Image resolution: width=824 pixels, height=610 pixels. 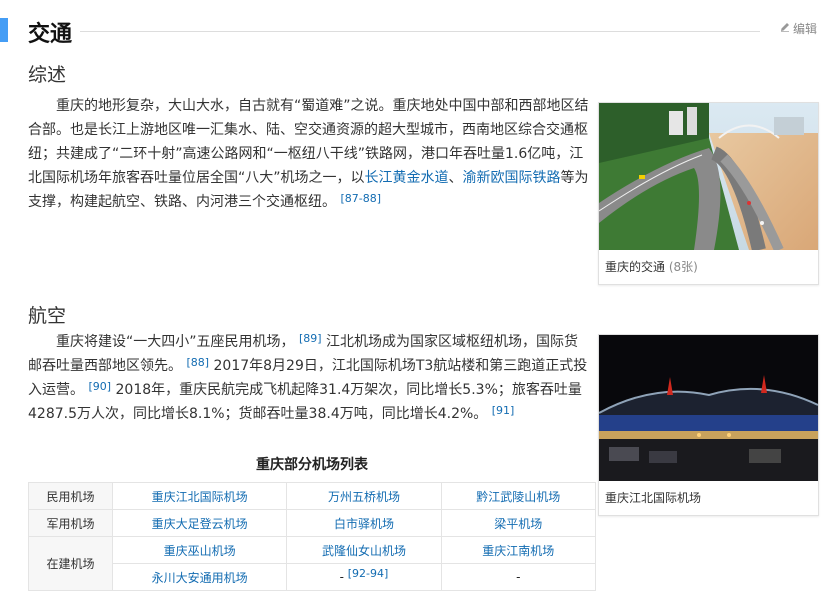 I want to click on airport-link: 武隆仙女山机场, so click(x=364, y=551).